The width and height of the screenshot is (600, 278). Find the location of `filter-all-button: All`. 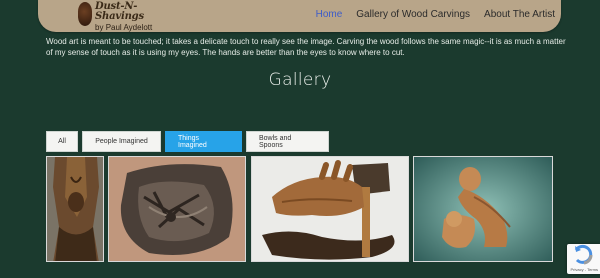

filter-all-button: All is located at coordinates (62, 141).